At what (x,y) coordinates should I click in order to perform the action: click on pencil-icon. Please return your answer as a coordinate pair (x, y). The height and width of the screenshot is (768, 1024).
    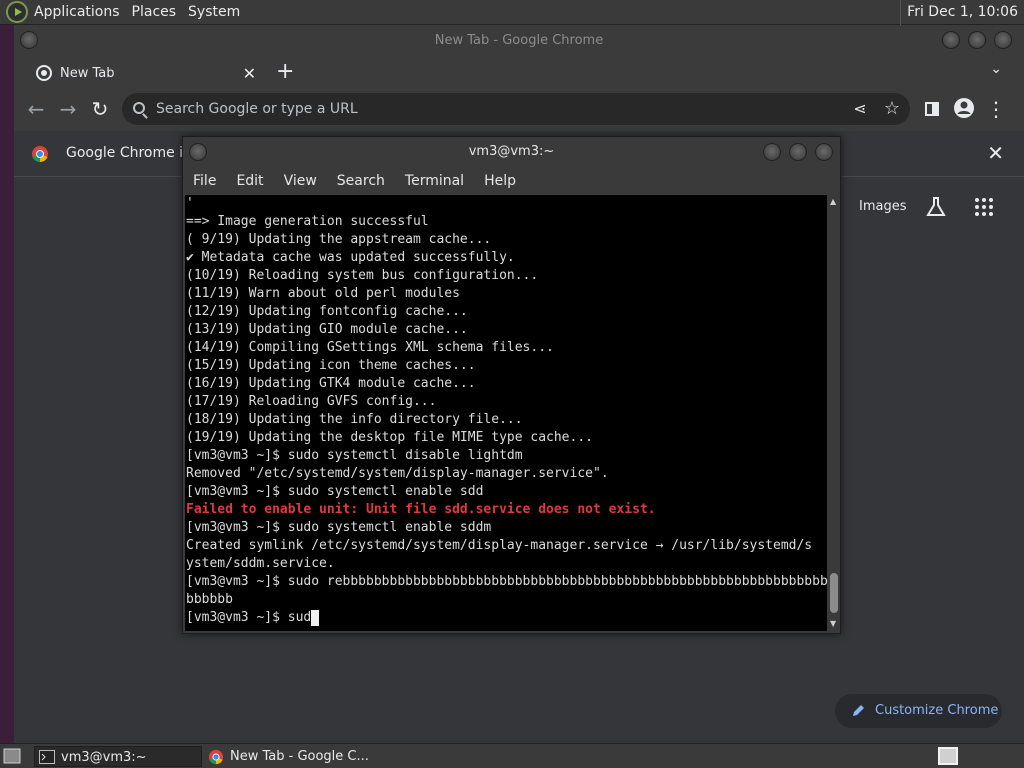
    Looking at the image, I should click on (858, 710).